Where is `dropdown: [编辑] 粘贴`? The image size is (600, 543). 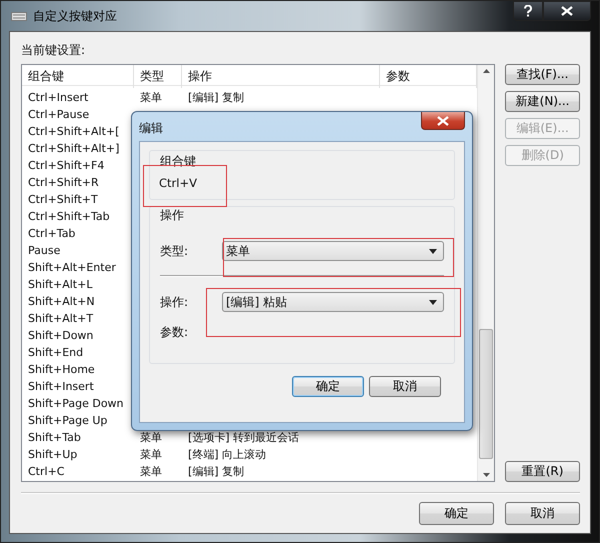
dropdown: [编辑] 粘贴 is located at coordinates (333, 302).